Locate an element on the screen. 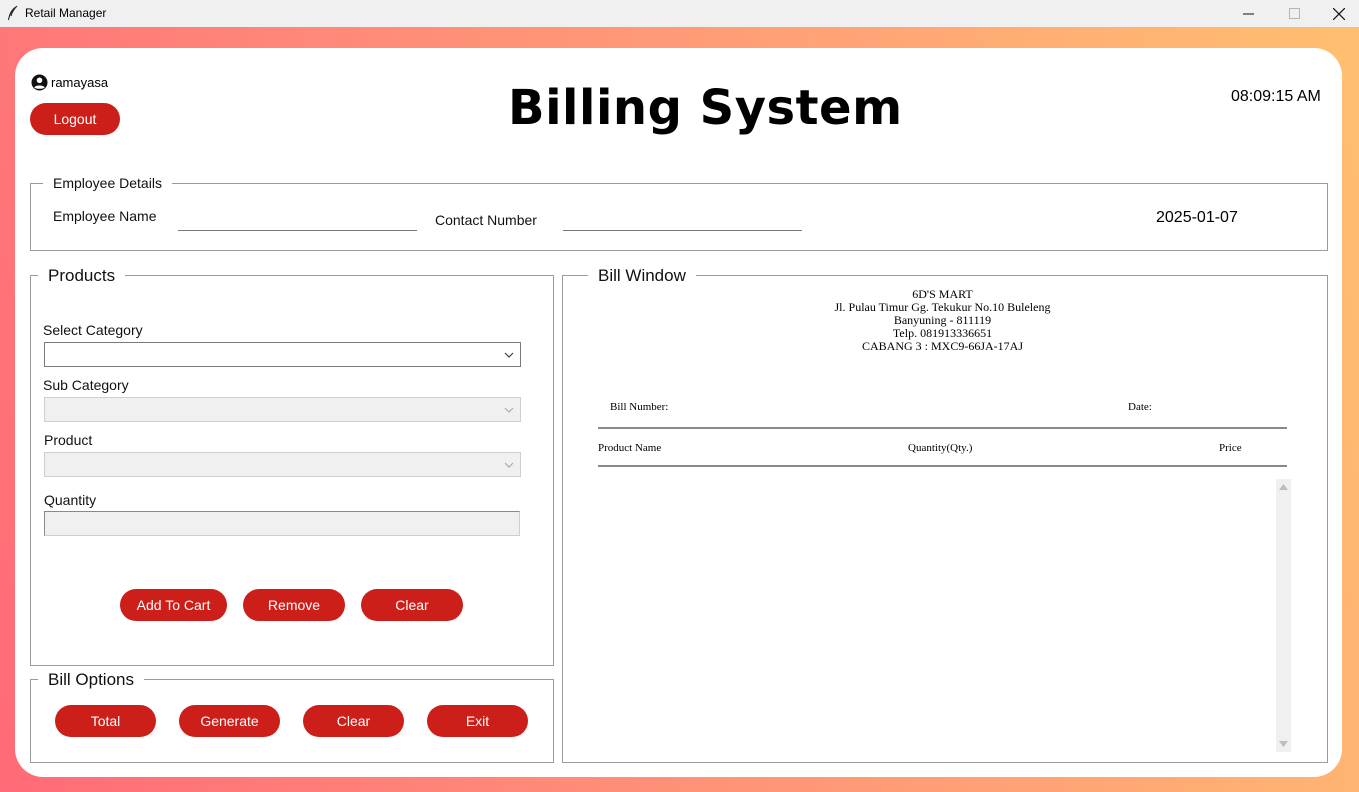 The height and width of the screenshot is (792, 1359). bill-divider-top is located at coordinates (942, 428).